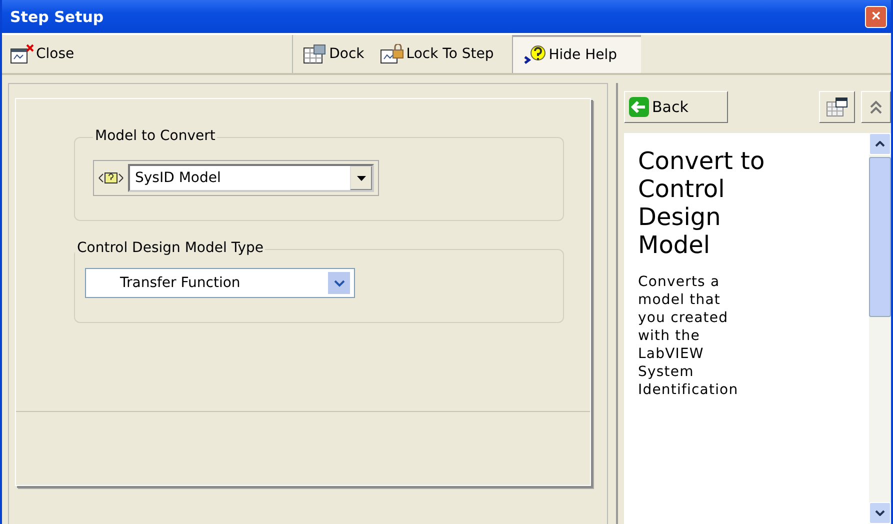 The height and width of the screenshot is (524, 893). I want to click on scrollbar, so click(880, 328).